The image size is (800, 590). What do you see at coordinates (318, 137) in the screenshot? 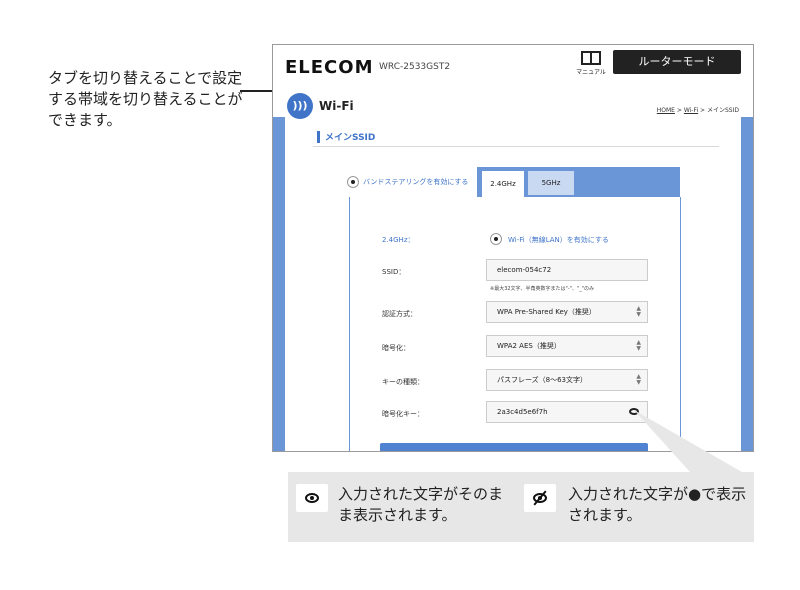
I see `section-marker` at bounding box center [318, 137].